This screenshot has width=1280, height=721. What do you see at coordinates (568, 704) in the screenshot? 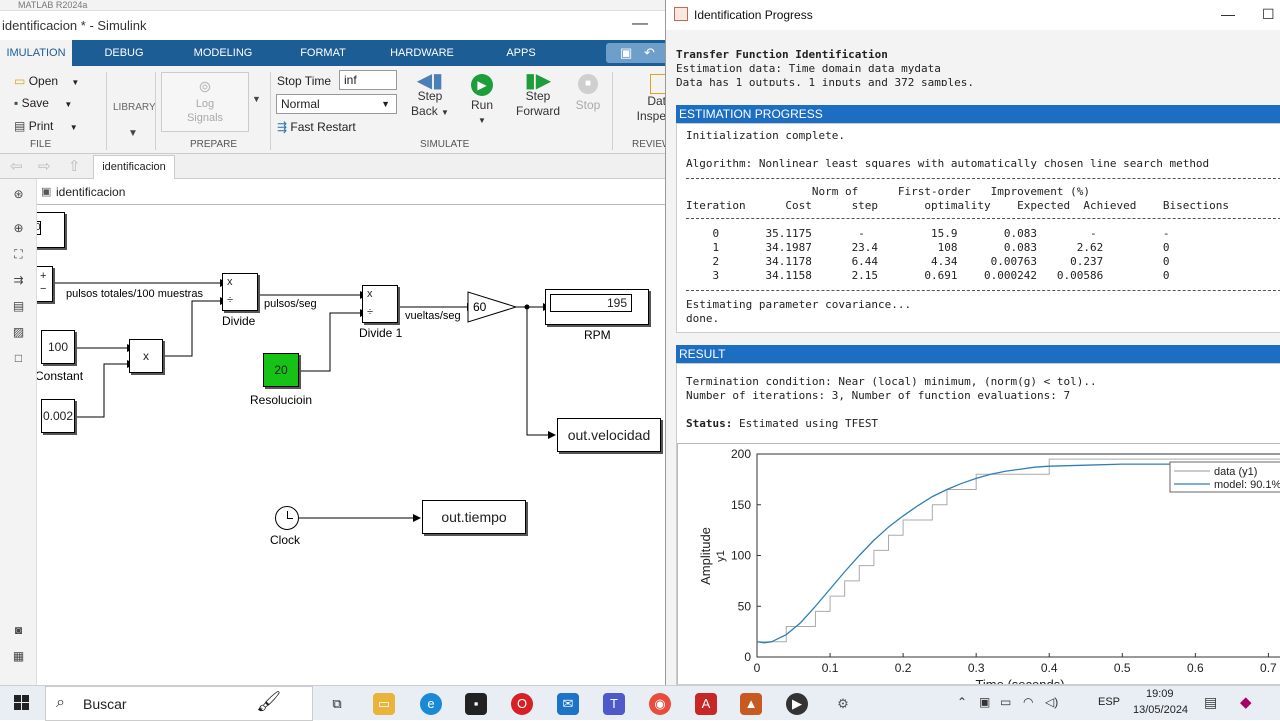
I see `mail-icon: ✉` at bounding box center [568, 704].